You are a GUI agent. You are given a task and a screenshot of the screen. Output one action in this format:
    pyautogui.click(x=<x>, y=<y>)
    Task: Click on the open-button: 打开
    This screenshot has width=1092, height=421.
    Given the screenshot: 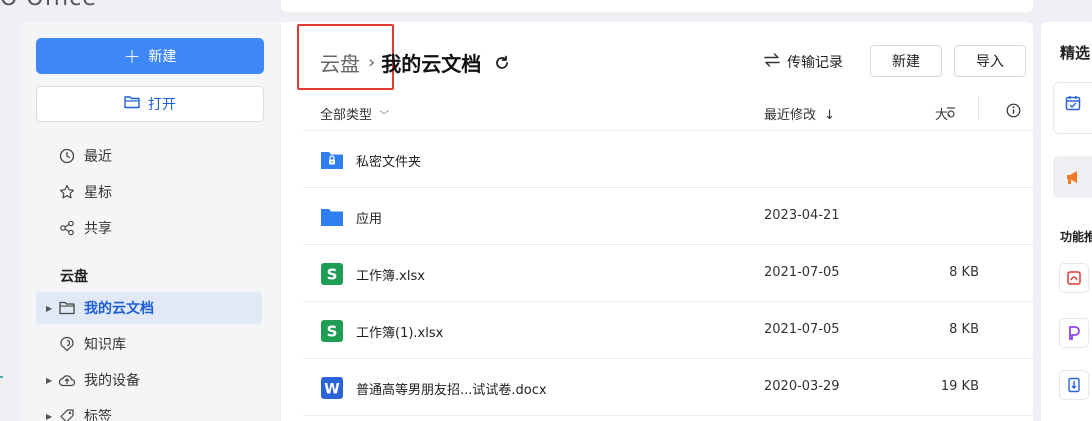 What is the action you would take?
    pyautogui.click(x=150, y=104)
    